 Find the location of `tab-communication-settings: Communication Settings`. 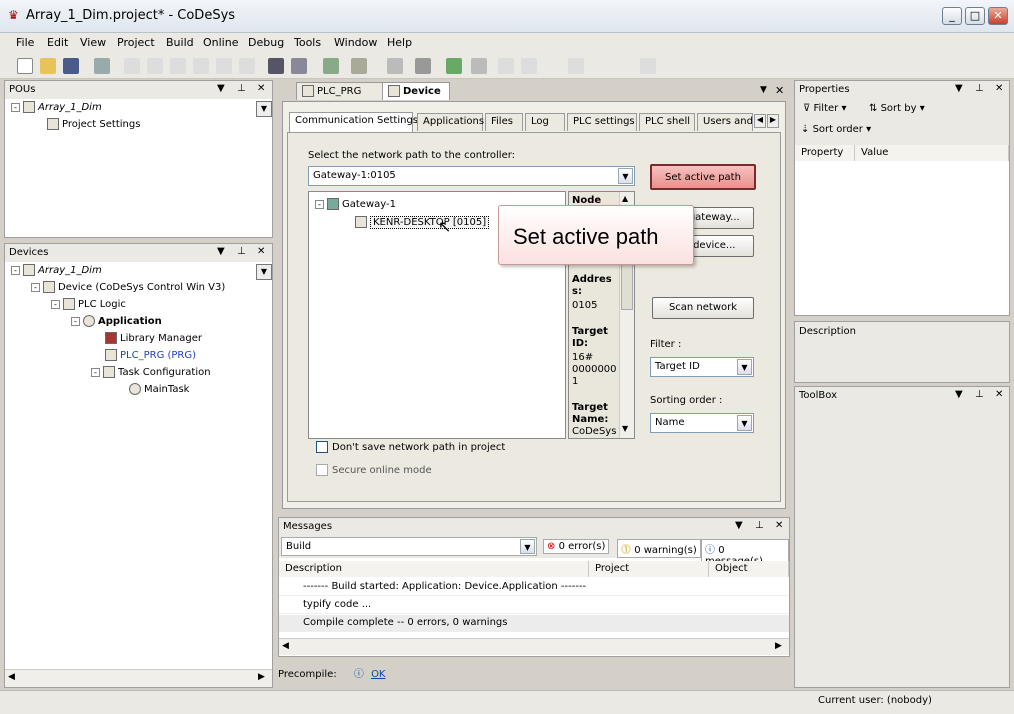

tab-communication-settings: Communication Settings is located at coordinates (353, 122).